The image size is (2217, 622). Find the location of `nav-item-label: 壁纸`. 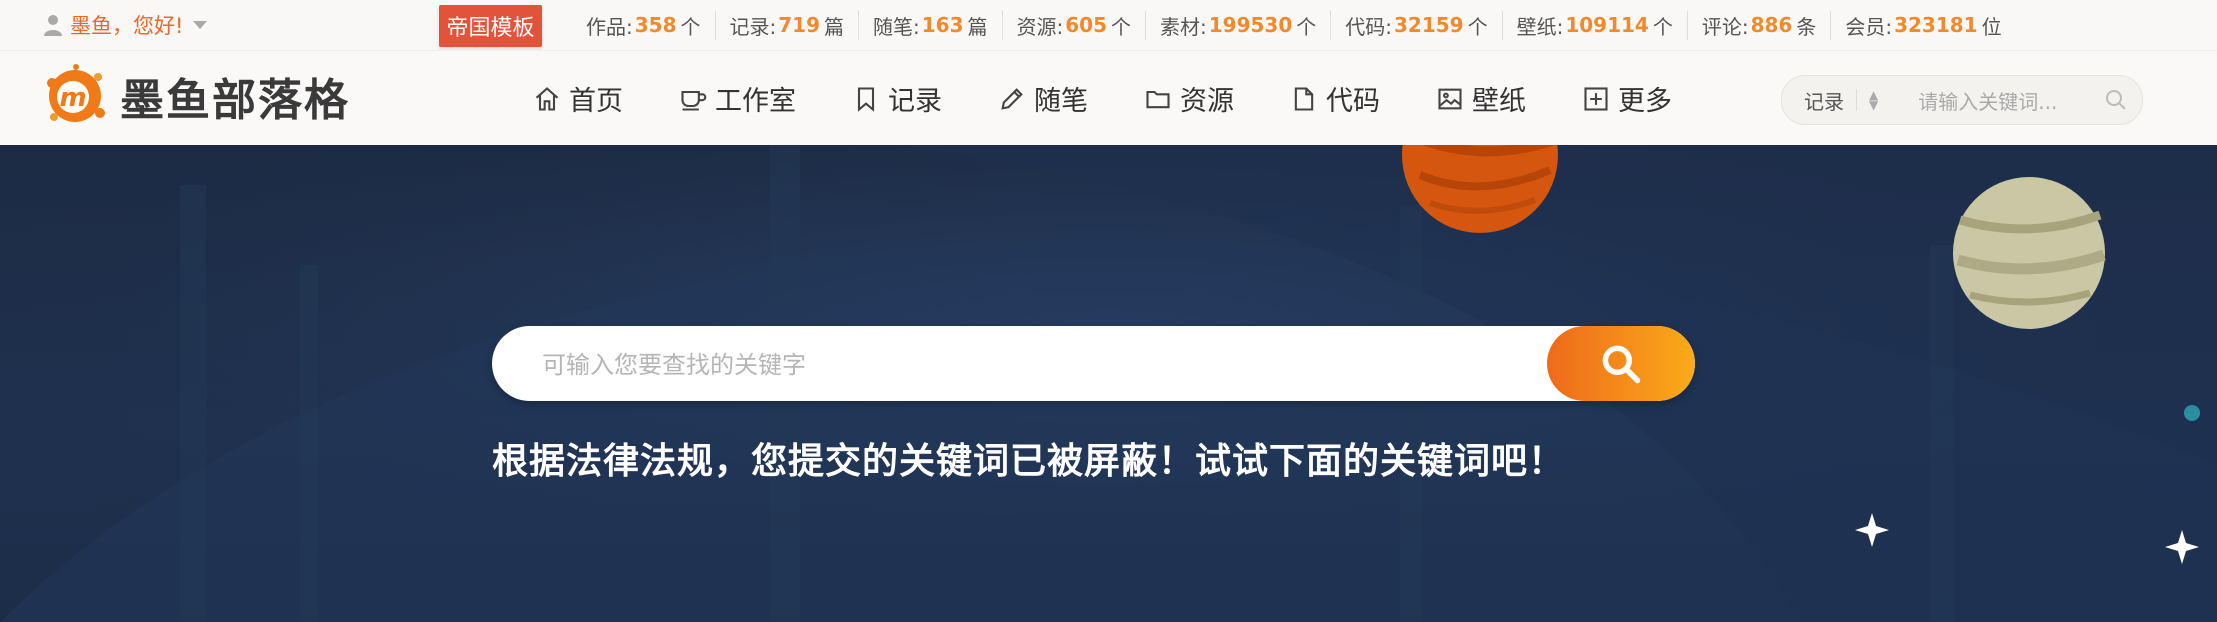

nav-item-label: 壁纸 is located at coordinates (1499, 101).